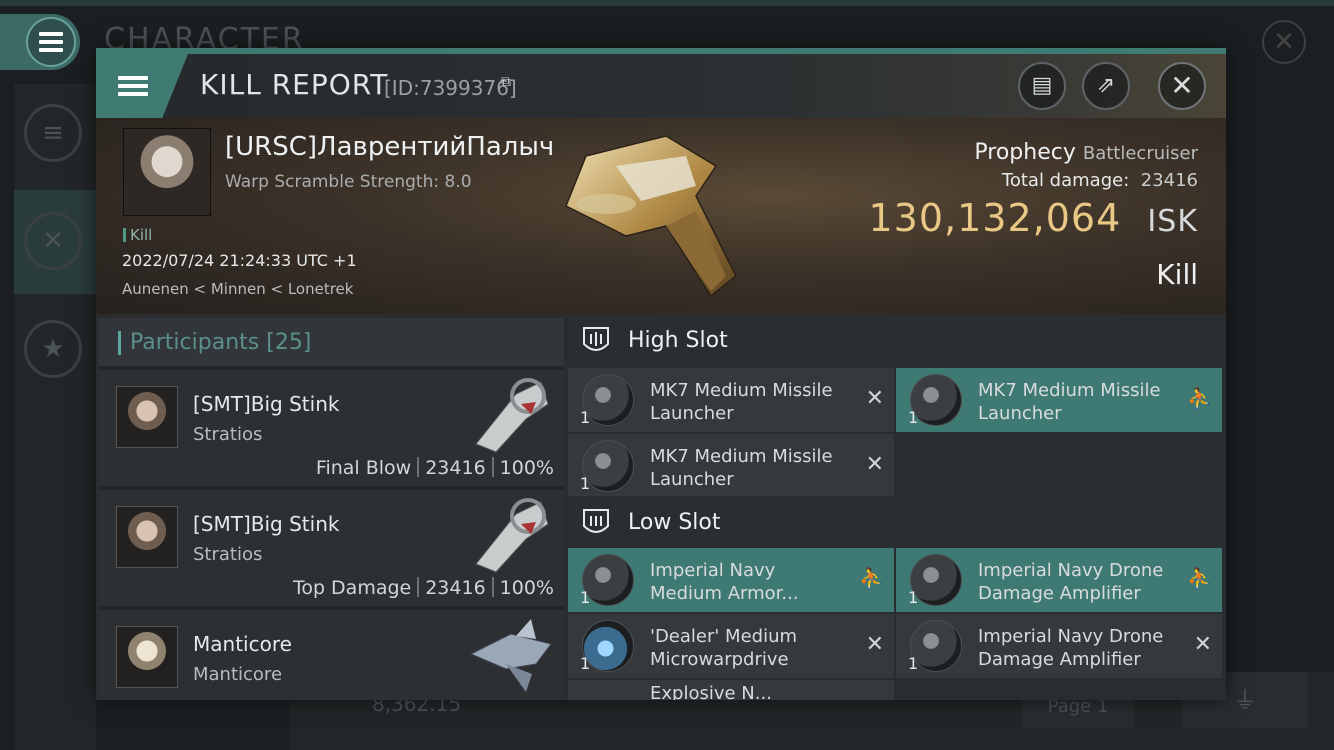  I want to click on low-slot-icon, so click(596, 521).